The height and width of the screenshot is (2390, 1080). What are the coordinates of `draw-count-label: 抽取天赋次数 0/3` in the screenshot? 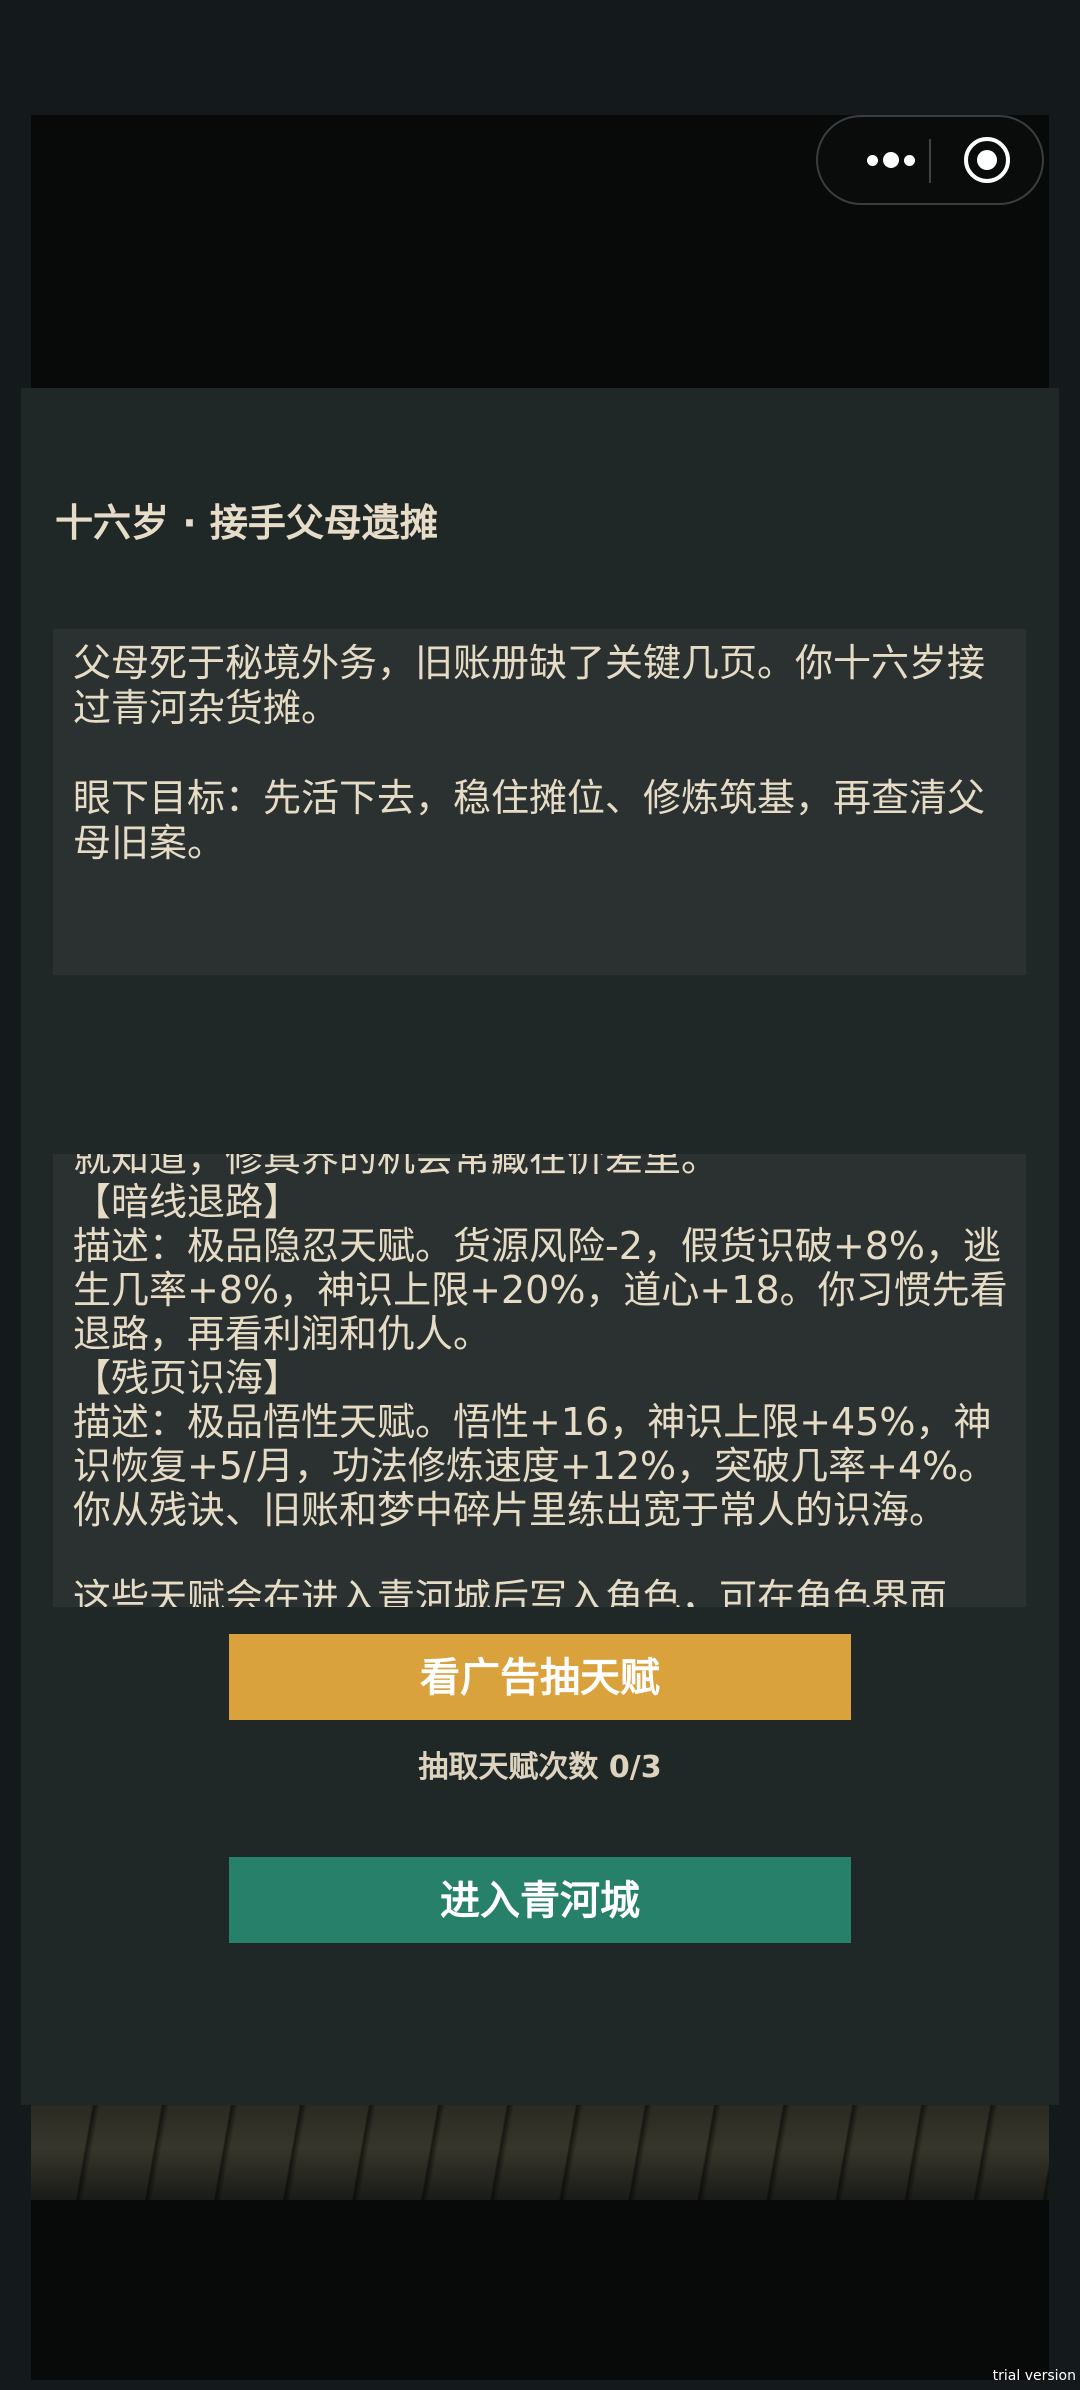 It's located at (540, 1767).